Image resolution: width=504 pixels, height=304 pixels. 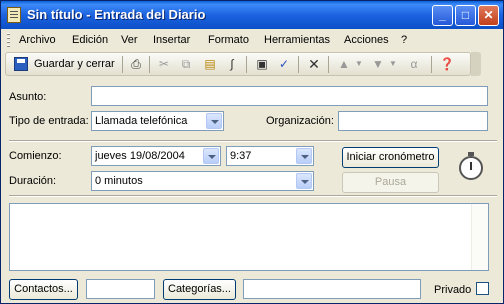 What do you see at coordinates (171, 40) in the screenshot?
I see `menu-insertar: Insertar` at bounding box center [171, 40].